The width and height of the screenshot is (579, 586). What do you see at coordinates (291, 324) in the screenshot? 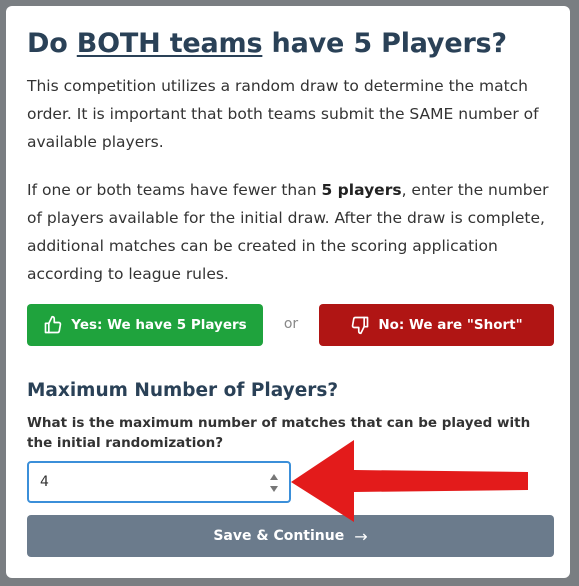
I see `or-separator: or` at bounding box center [291, 324].